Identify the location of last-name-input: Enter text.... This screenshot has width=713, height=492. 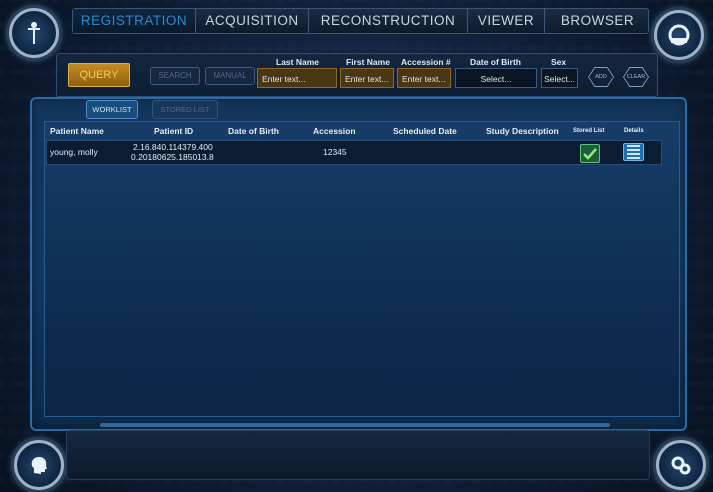
(297, 78).